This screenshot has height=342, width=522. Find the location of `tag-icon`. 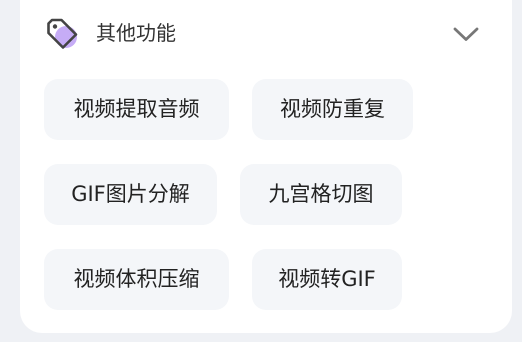

tag-icon is located at coordinates (62, 34).